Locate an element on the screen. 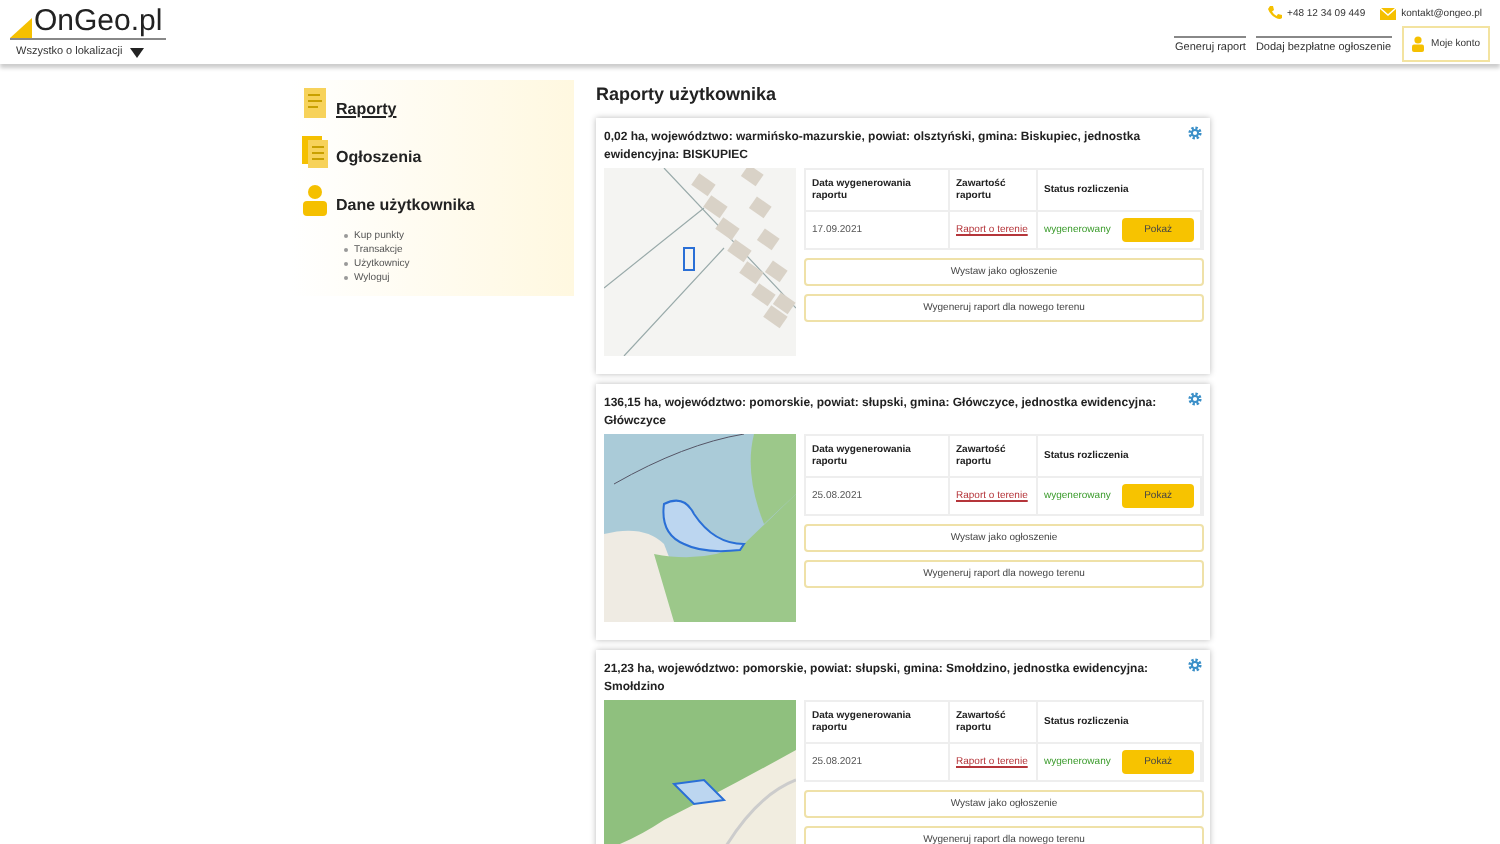 This screenshot has height=844, width=1500. logo-triangle-icon is located at coordinates (21, 28).